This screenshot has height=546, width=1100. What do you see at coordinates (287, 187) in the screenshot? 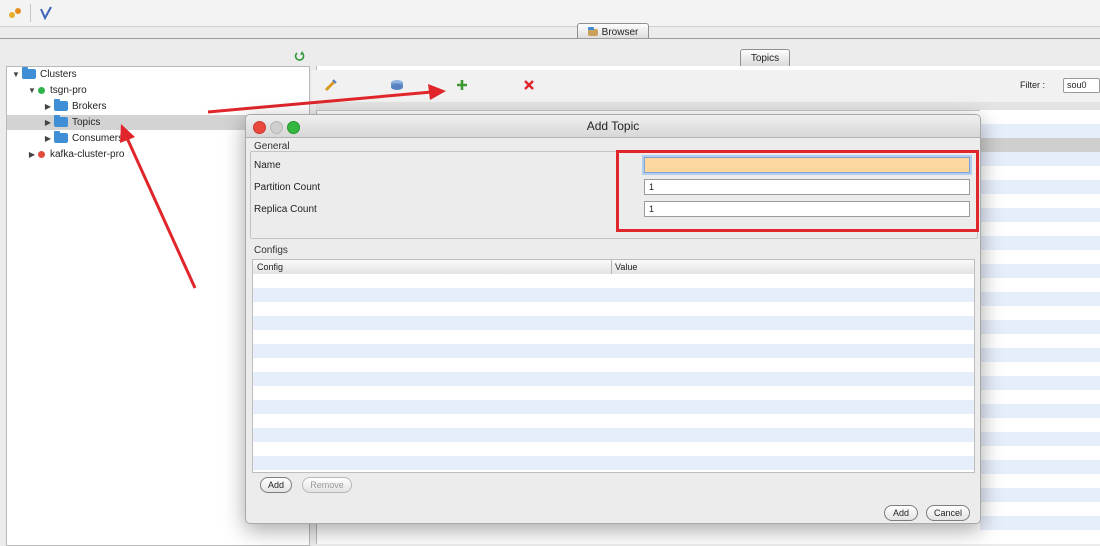
I see `partition-count-label: Partition Count` at bounding box center [287, 187].